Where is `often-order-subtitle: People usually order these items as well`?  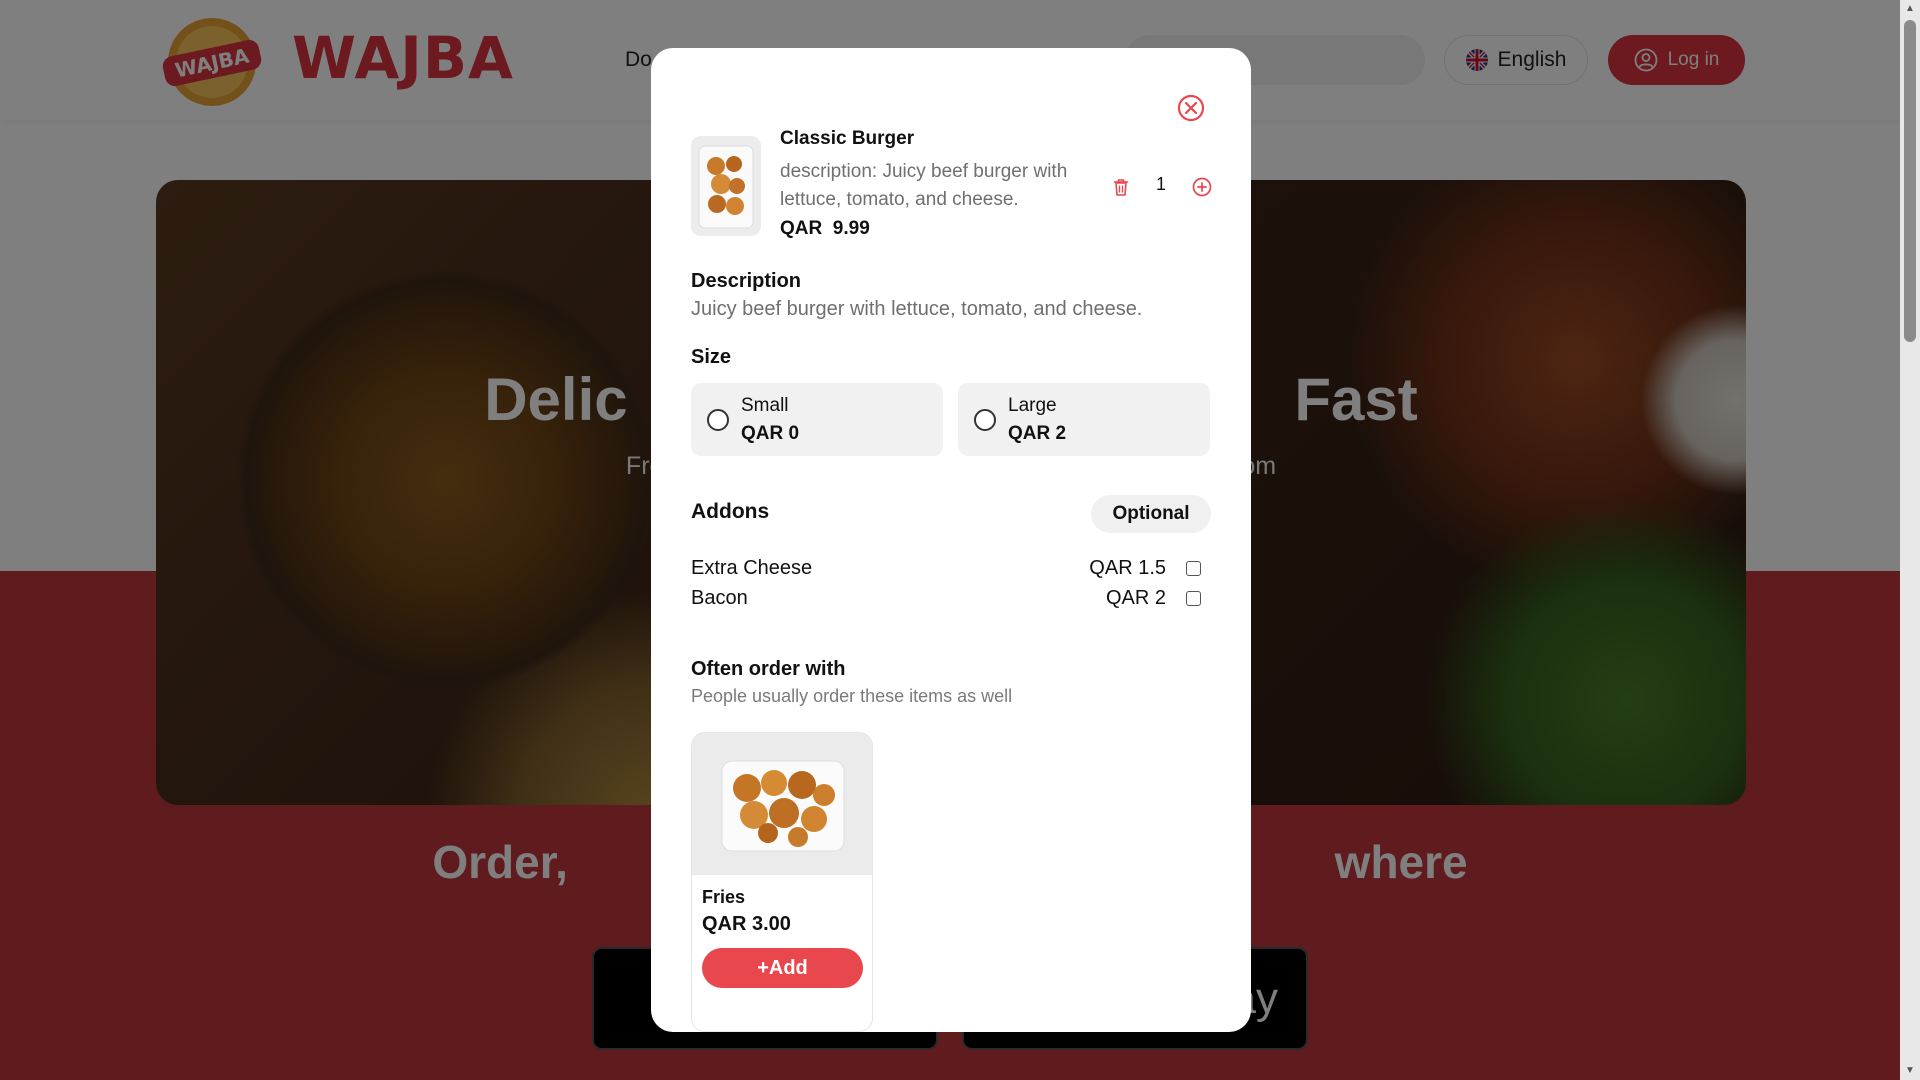 often-order-subtitle: People usually order these items as well is located at coordinates (852, 696).